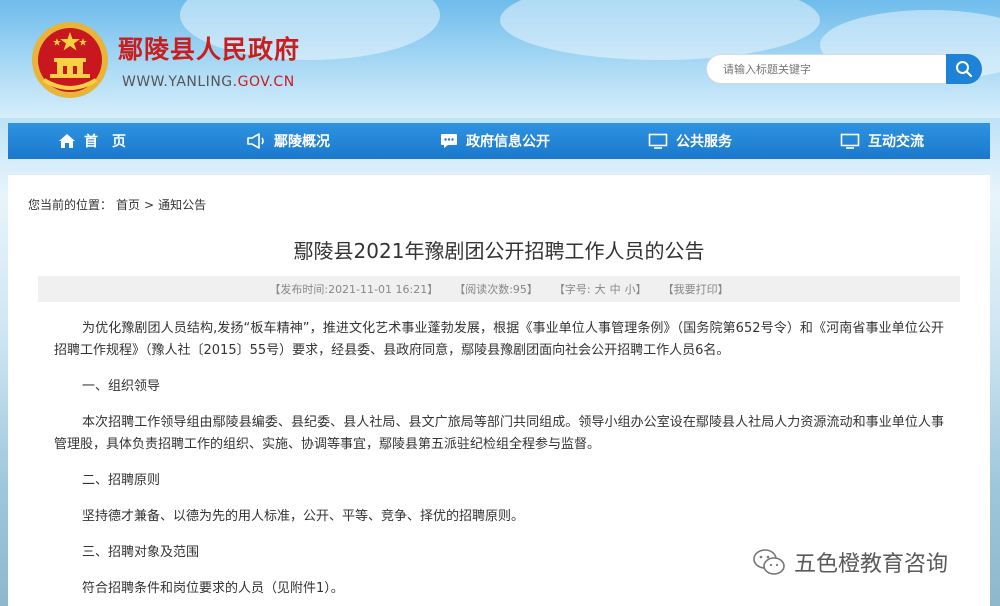 This screenshot has height=606, width=1000. Describe the element at coordinates (70, 60) in the screenshot. I see `national-emblem-logo` at that location.